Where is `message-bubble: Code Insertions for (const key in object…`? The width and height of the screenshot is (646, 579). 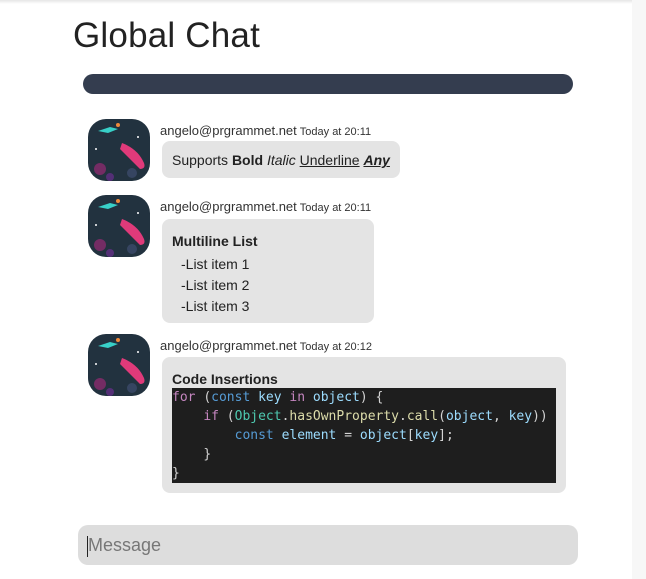
message-bubble: Code Insertions for (const key in object… is located at coordinates (364, 425).